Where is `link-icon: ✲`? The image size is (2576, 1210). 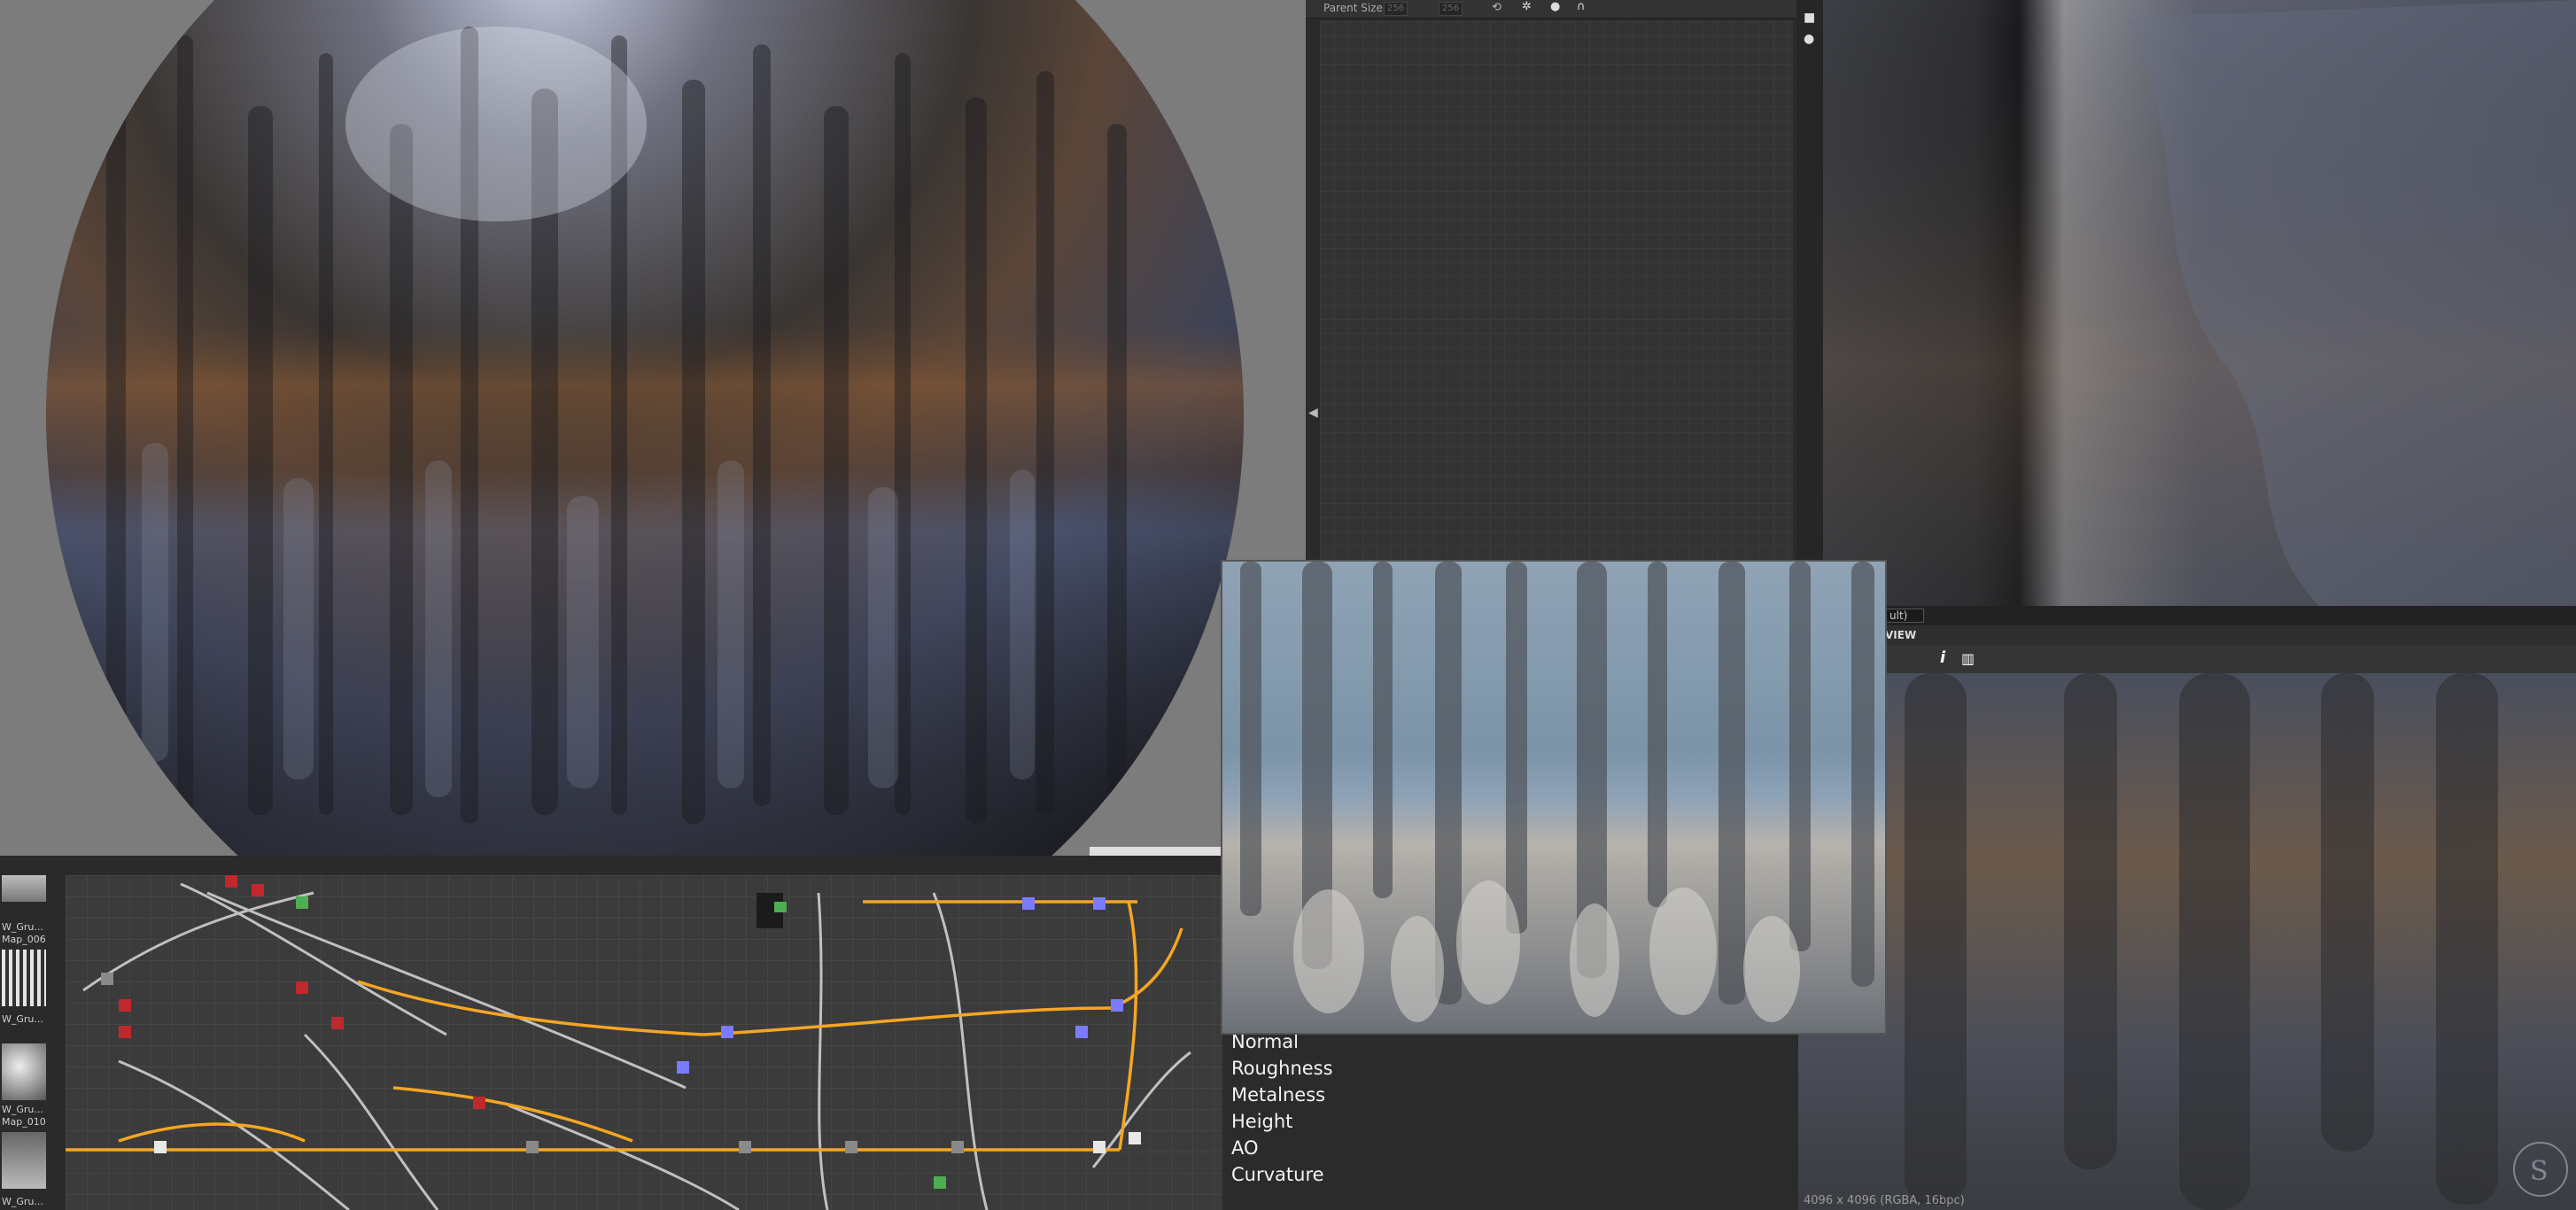
link-icon: ✲ is located at coordinates (1527, 7).